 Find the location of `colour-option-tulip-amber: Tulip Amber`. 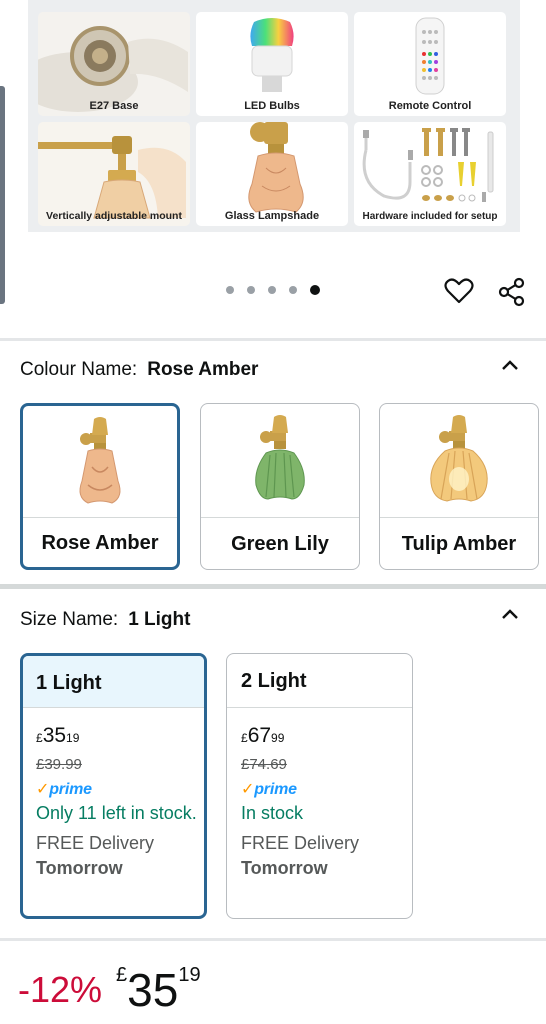

colour-option-tulip-amber: Tulip Amber is located at coordinates (459, 486).